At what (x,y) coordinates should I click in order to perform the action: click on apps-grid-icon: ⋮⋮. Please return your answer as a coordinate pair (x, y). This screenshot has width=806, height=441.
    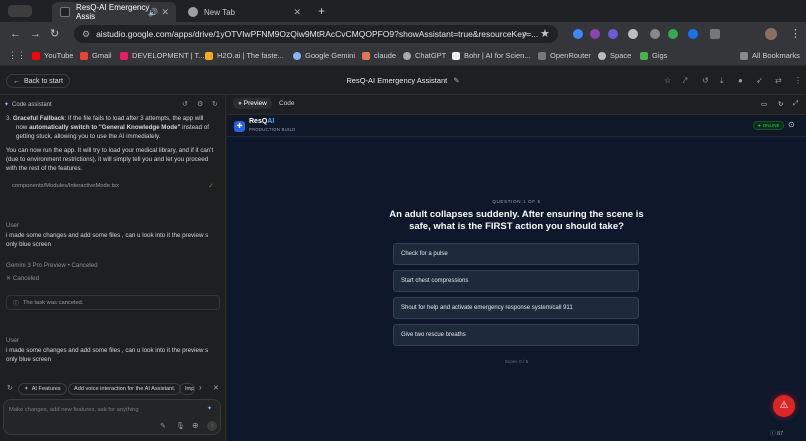
    Looking at the image, I should click on (17, 55).